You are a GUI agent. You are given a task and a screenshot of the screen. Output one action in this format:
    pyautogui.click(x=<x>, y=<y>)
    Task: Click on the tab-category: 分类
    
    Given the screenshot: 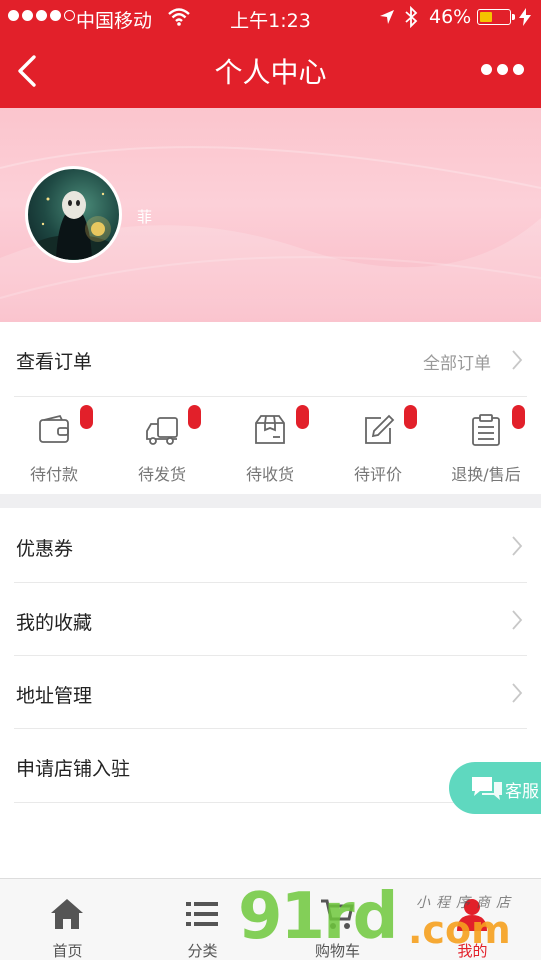 What is the action you would take?
    pyautogui.click(x=202, y=919)
    